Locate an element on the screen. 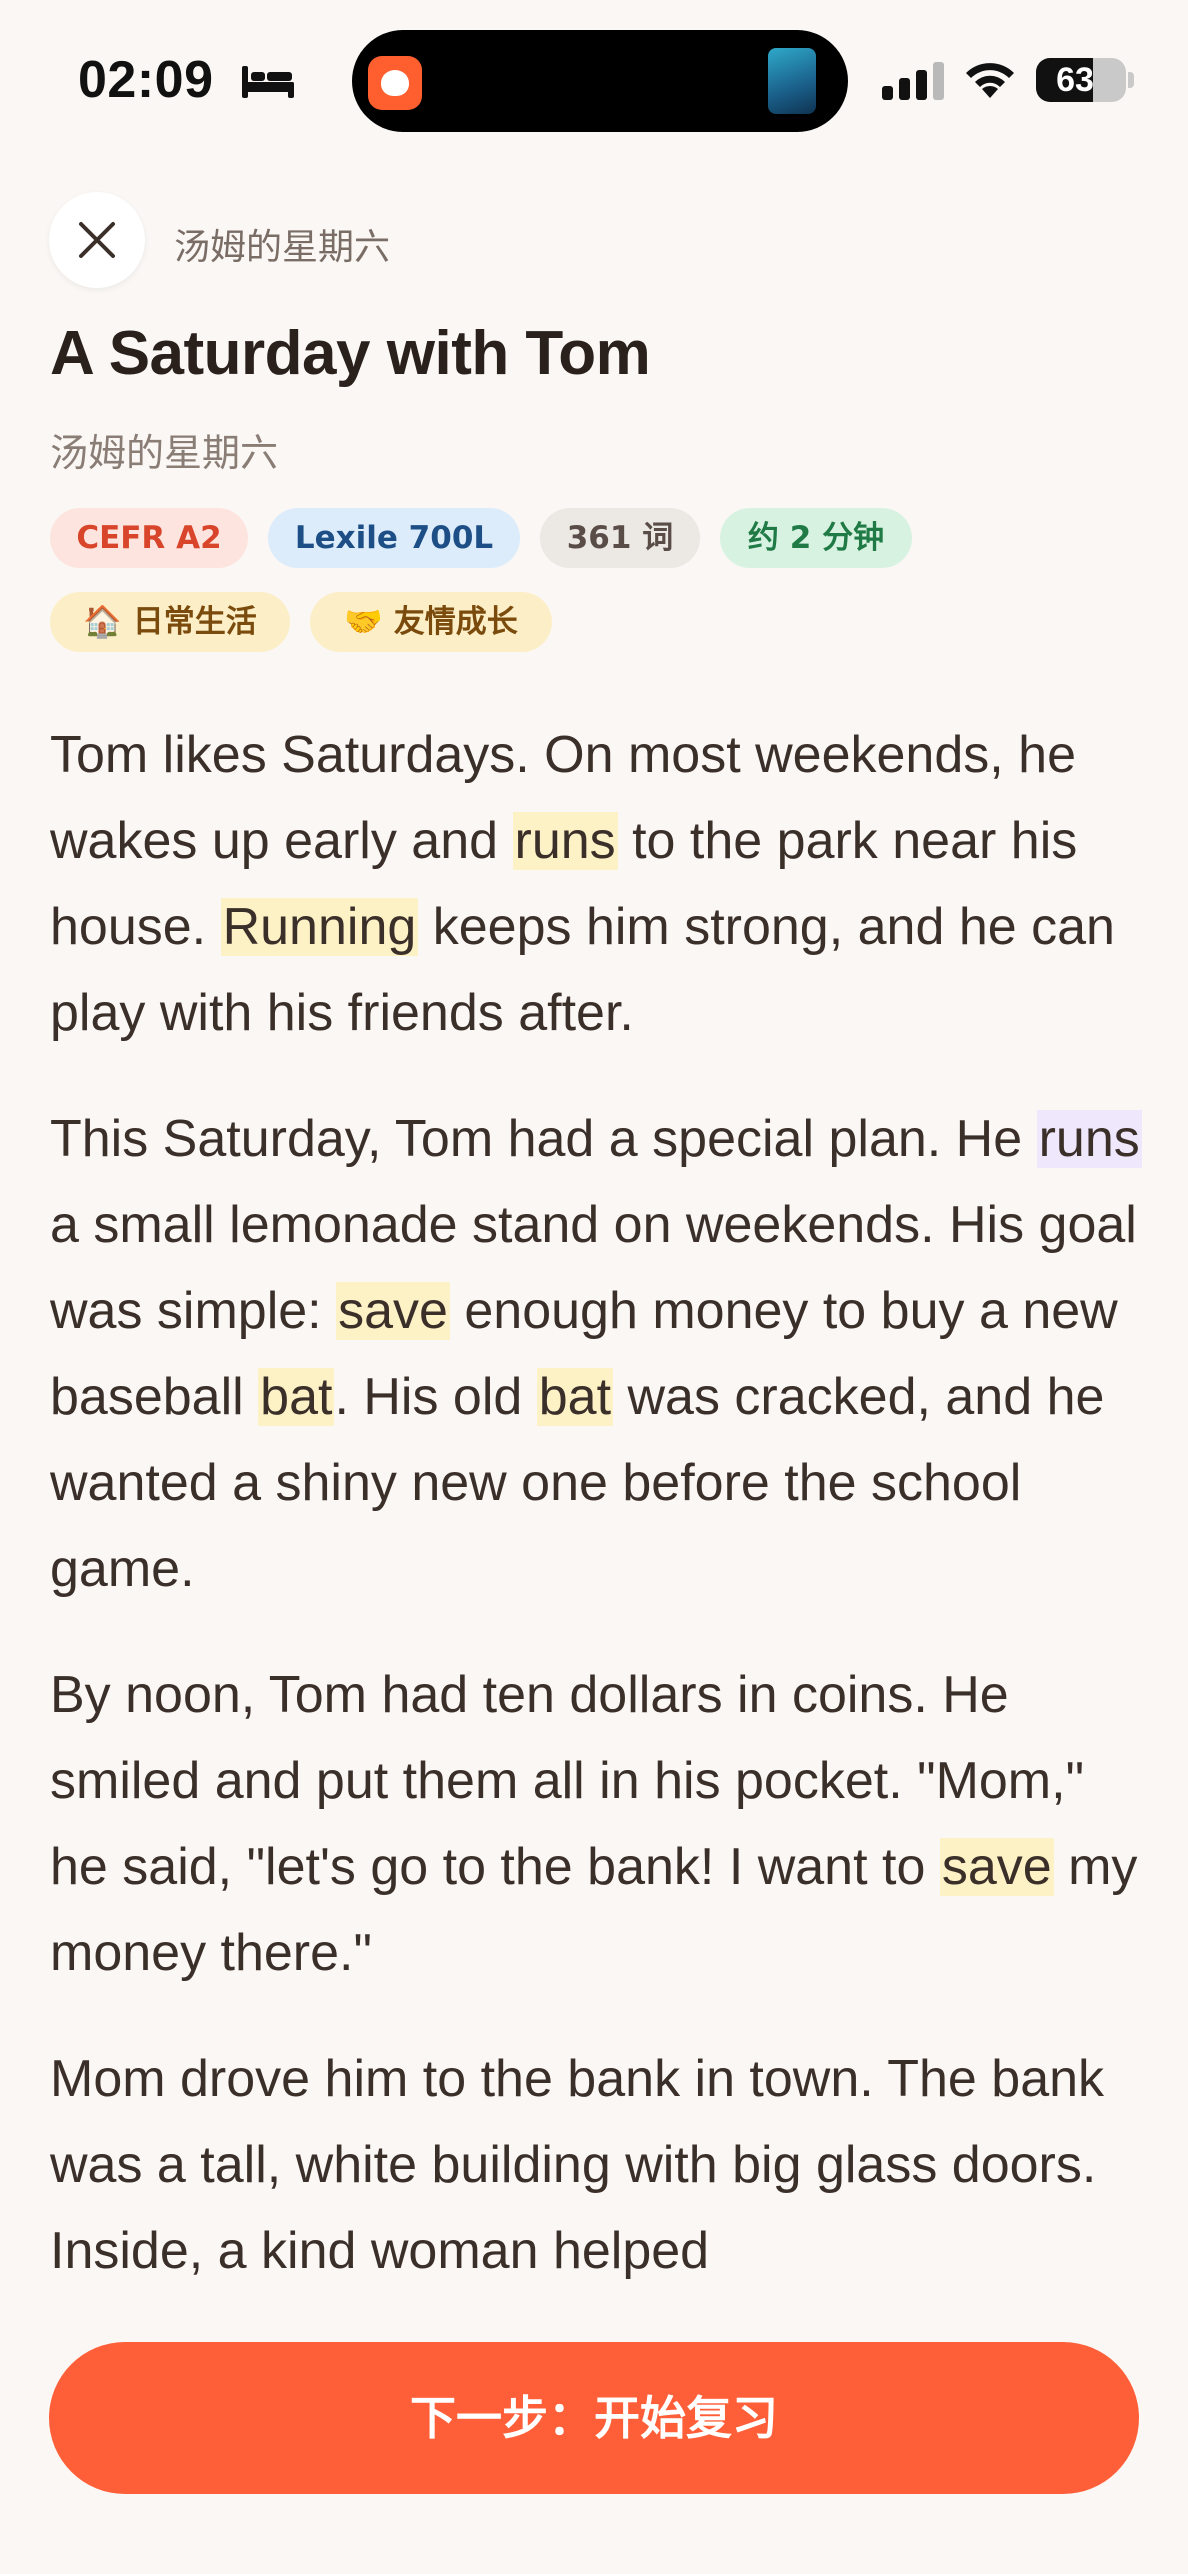 Image resolution: width=1188 pixels, height=2574 pixels. vocab-word: Running is located at coordinates (319, 927).